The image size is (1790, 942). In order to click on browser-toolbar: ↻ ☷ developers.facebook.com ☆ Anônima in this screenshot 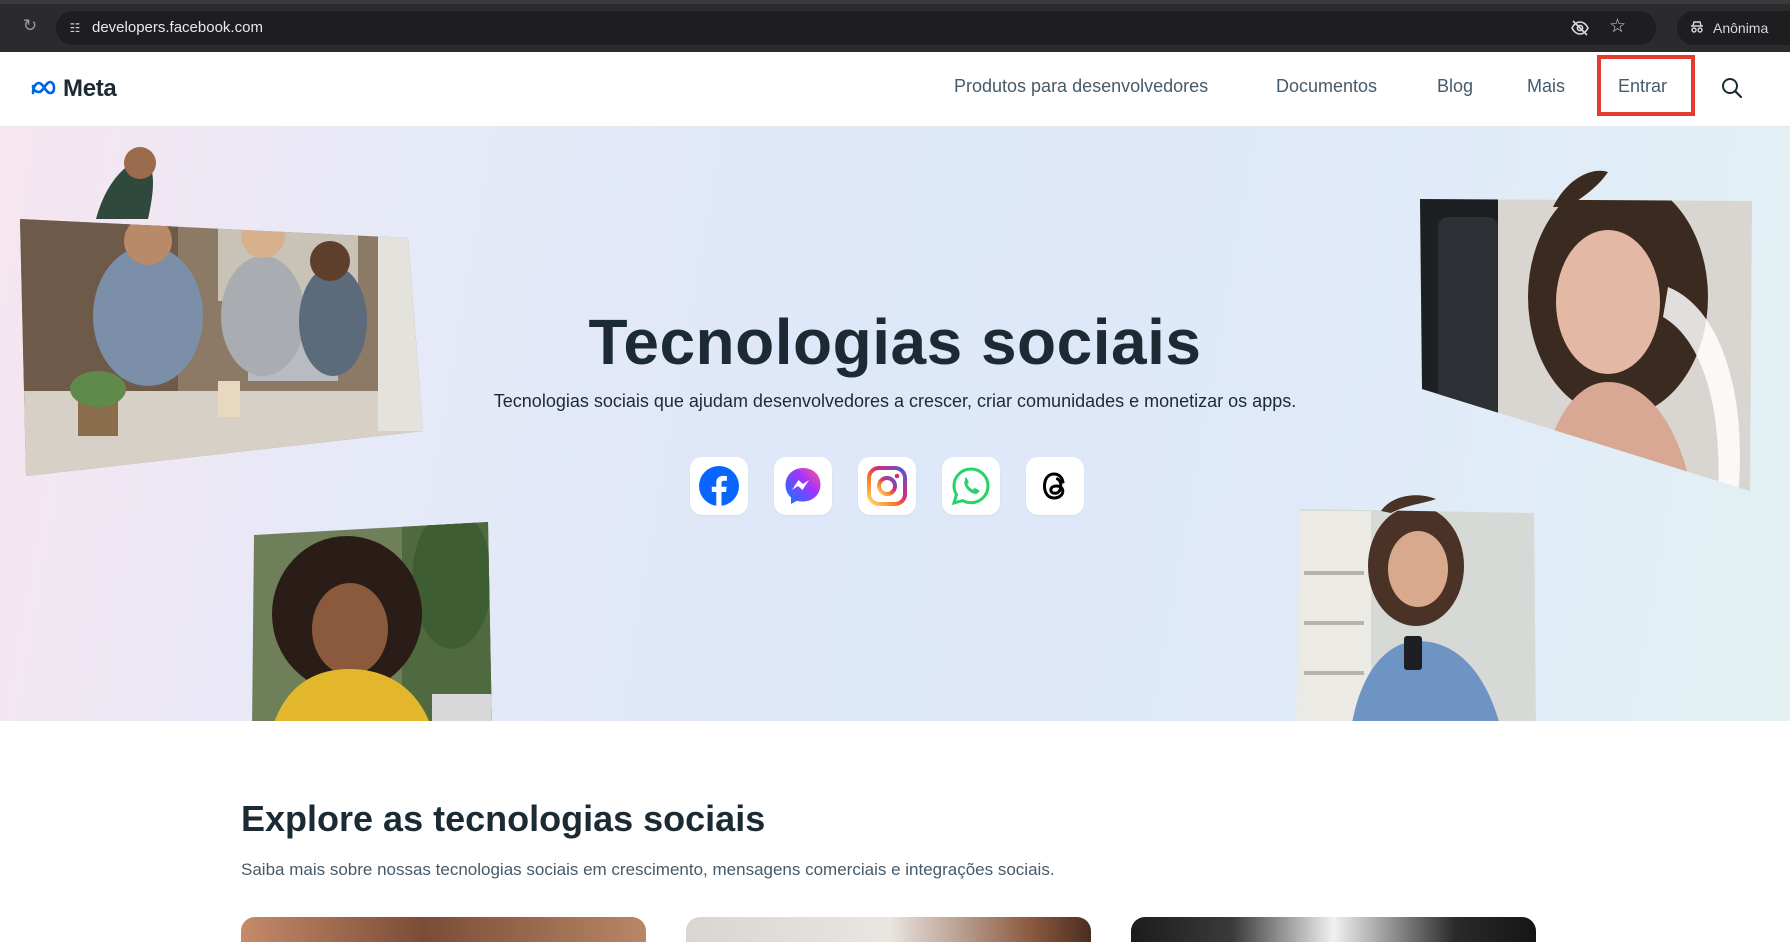, I will do `click(895, 26)`.